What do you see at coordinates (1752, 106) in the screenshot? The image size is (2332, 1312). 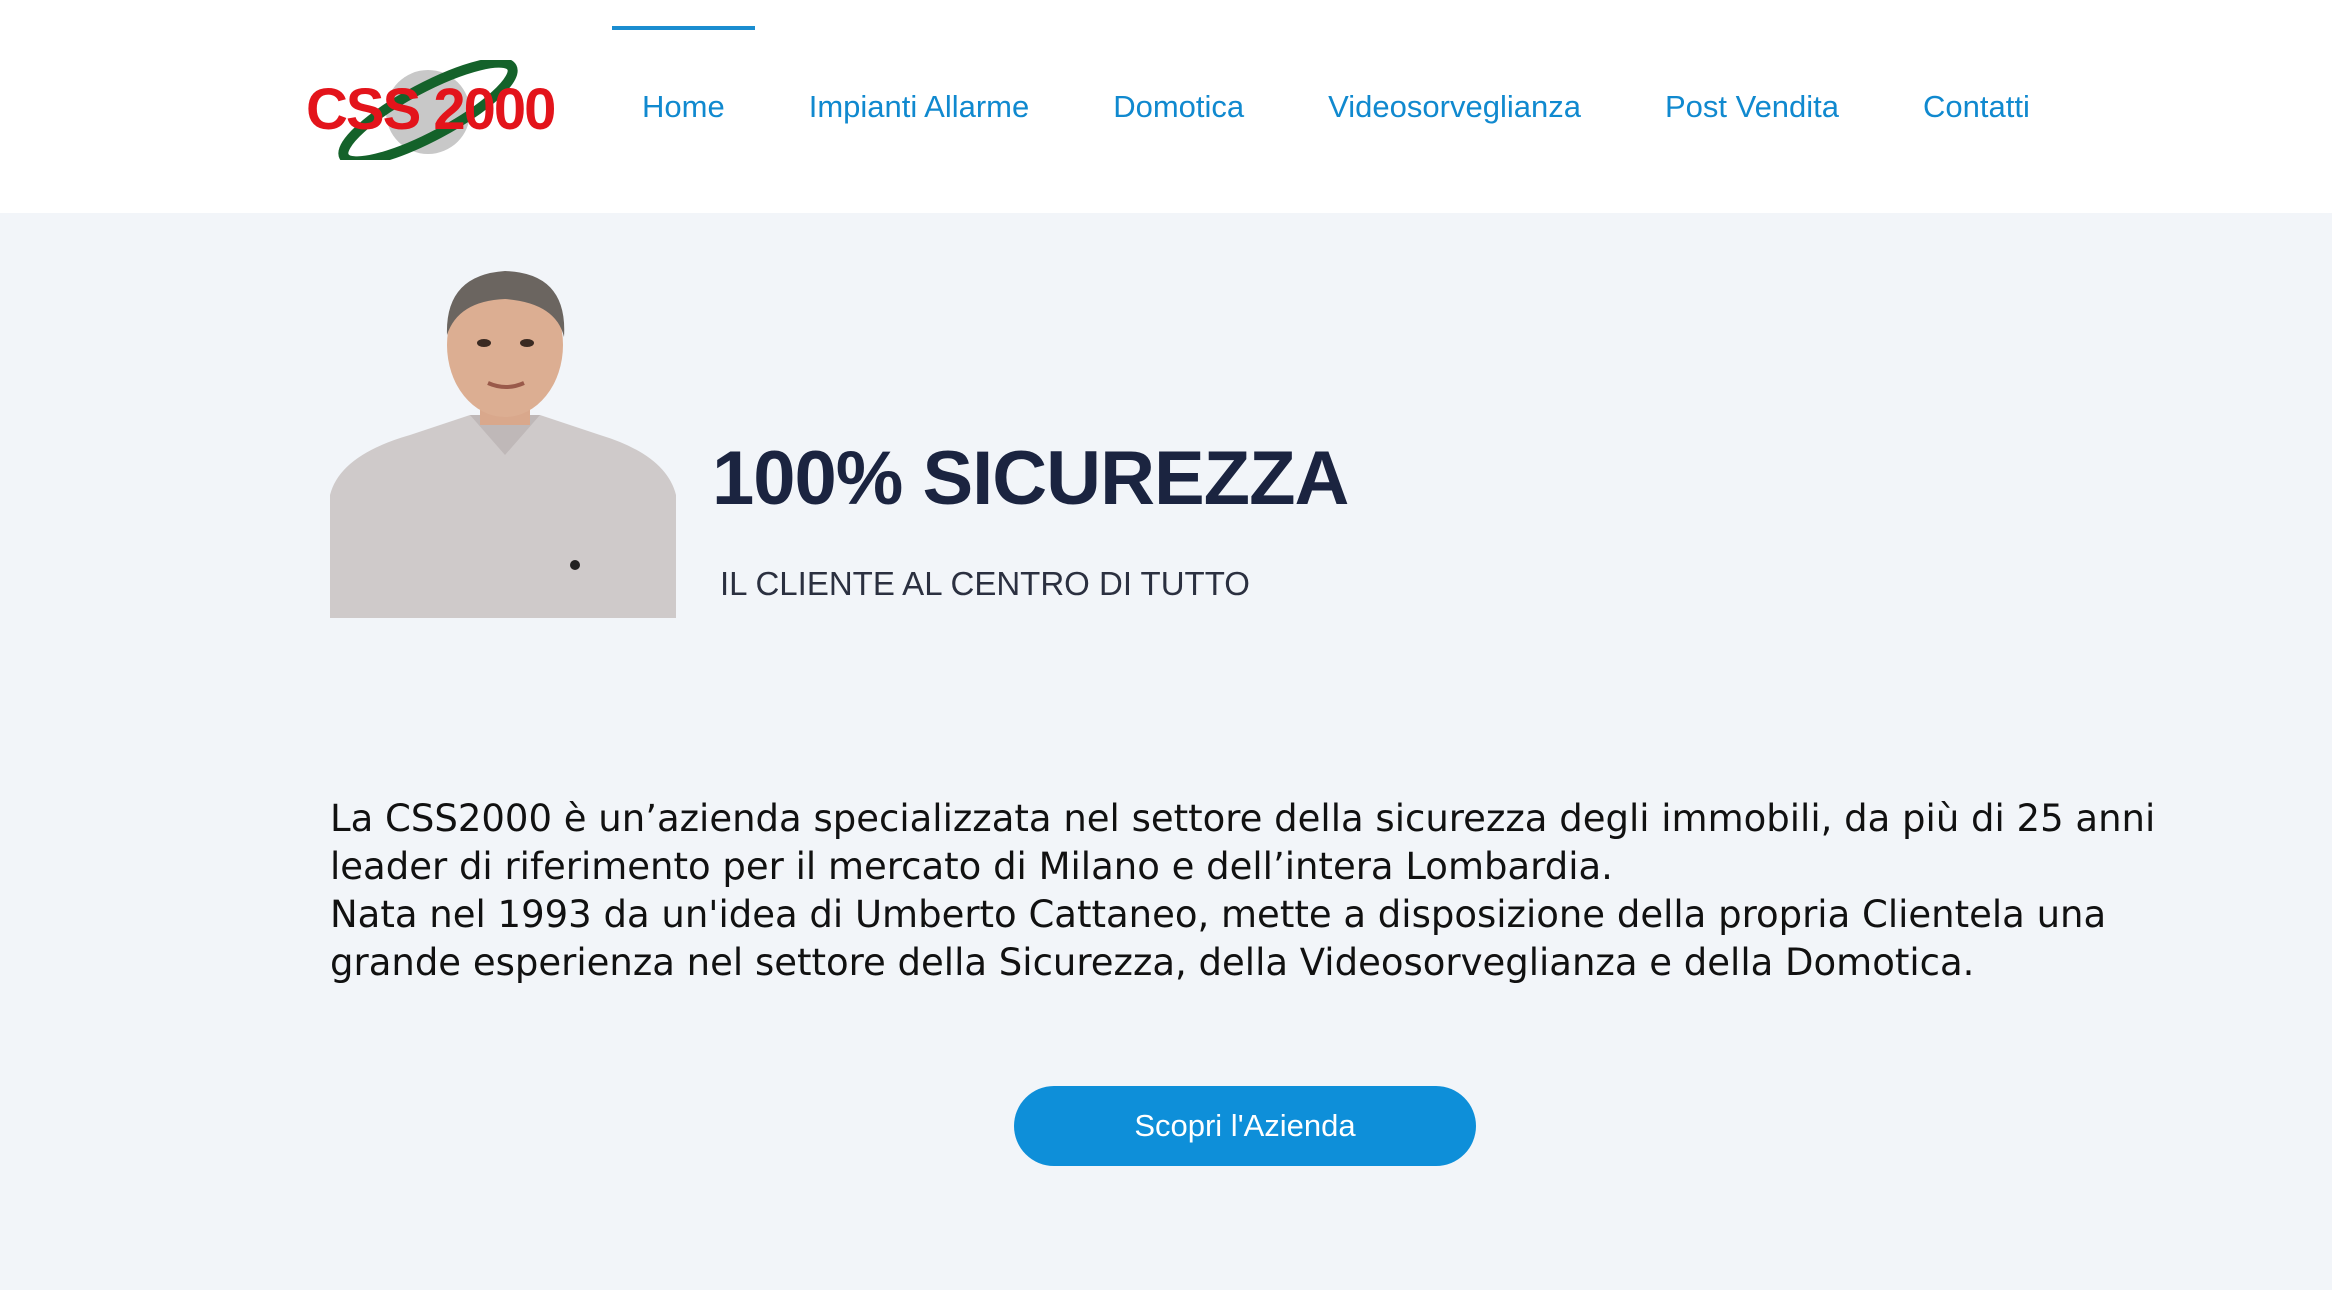 I see `nav-post-vendita: Post Vendita` at bounding box center [1752, 106].